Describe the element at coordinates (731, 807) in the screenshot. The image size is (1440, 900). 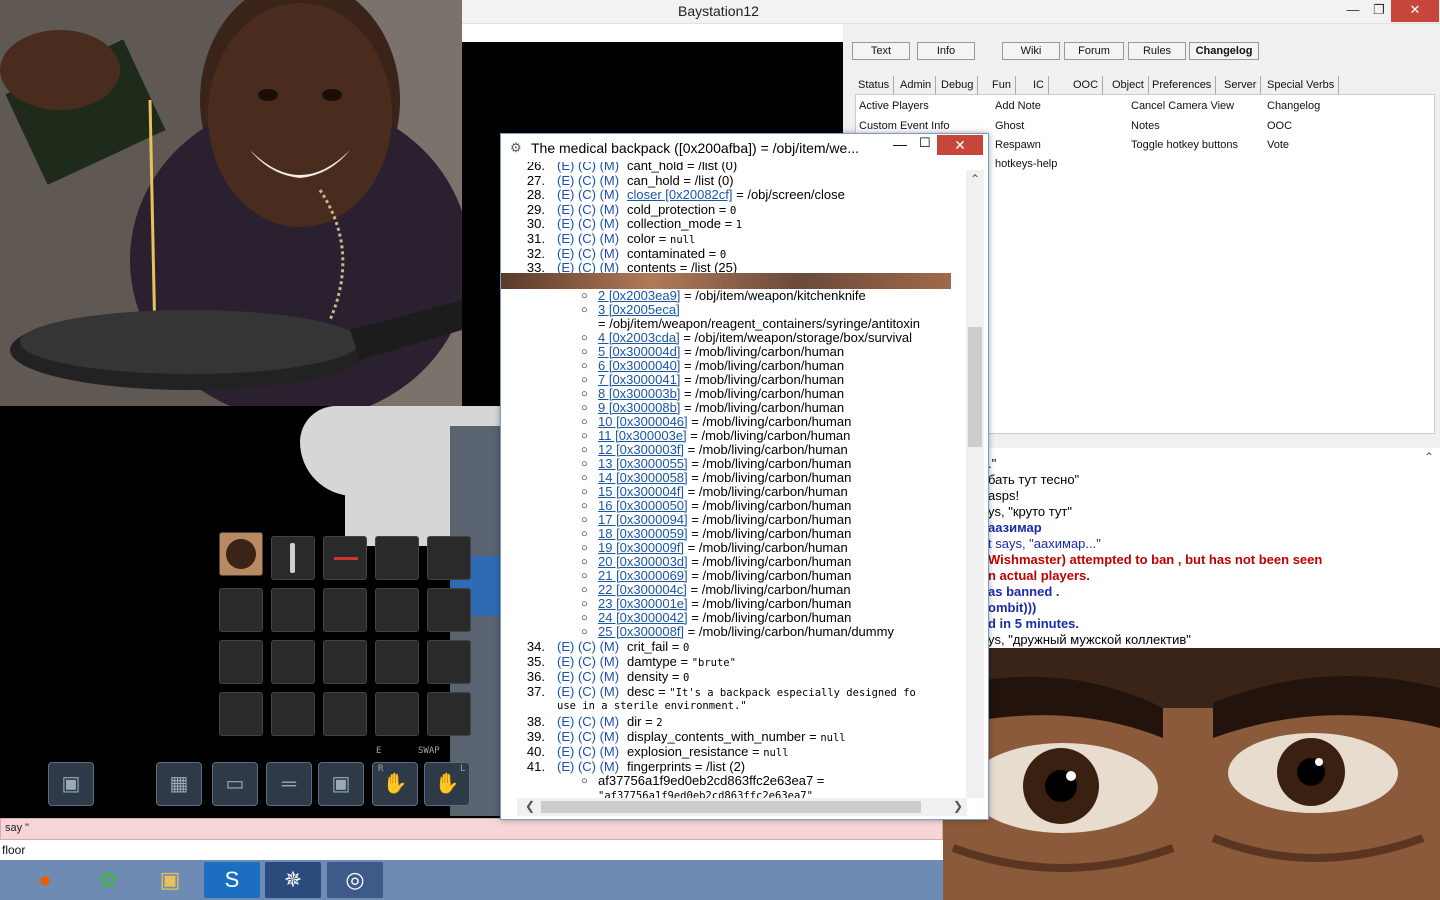
I see `vv-hscroll-thumb` at that location.